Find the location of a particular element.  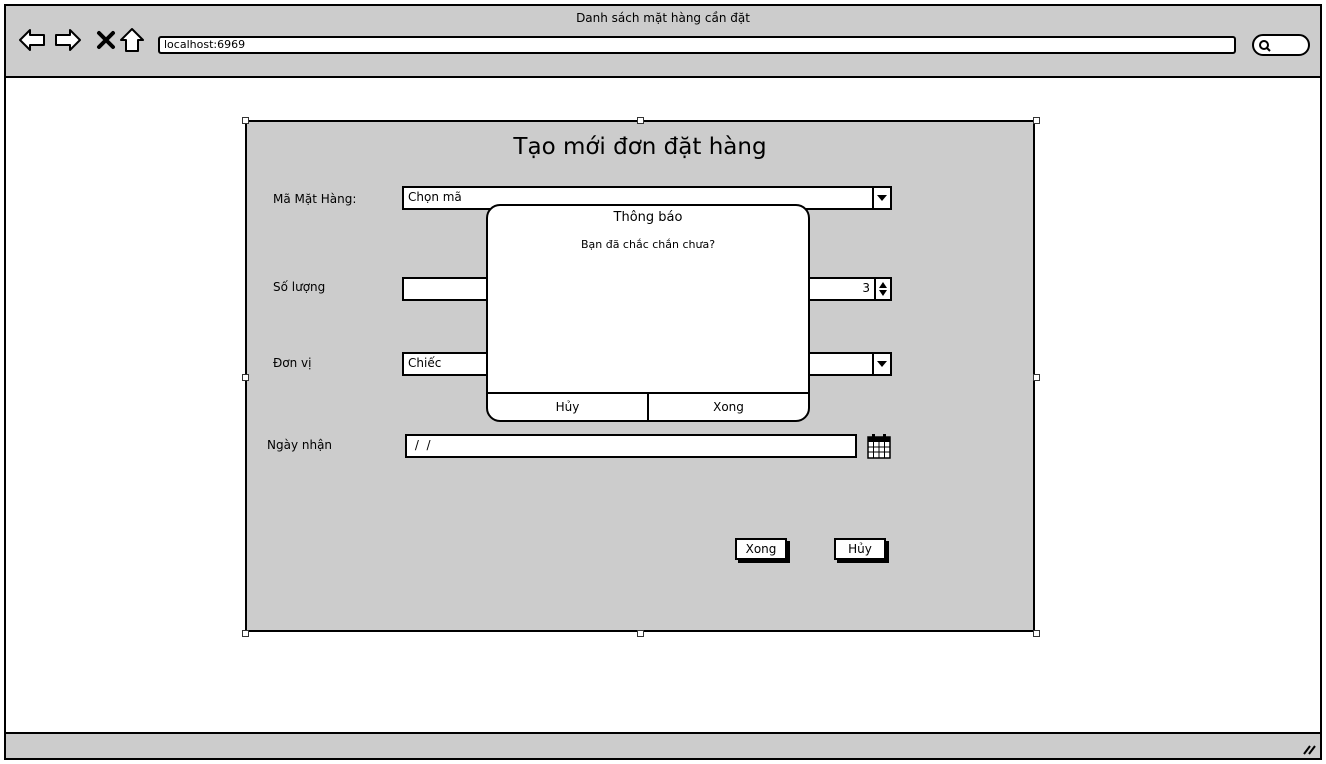

resize-grip-icon is located at coordinates (1308, 748).